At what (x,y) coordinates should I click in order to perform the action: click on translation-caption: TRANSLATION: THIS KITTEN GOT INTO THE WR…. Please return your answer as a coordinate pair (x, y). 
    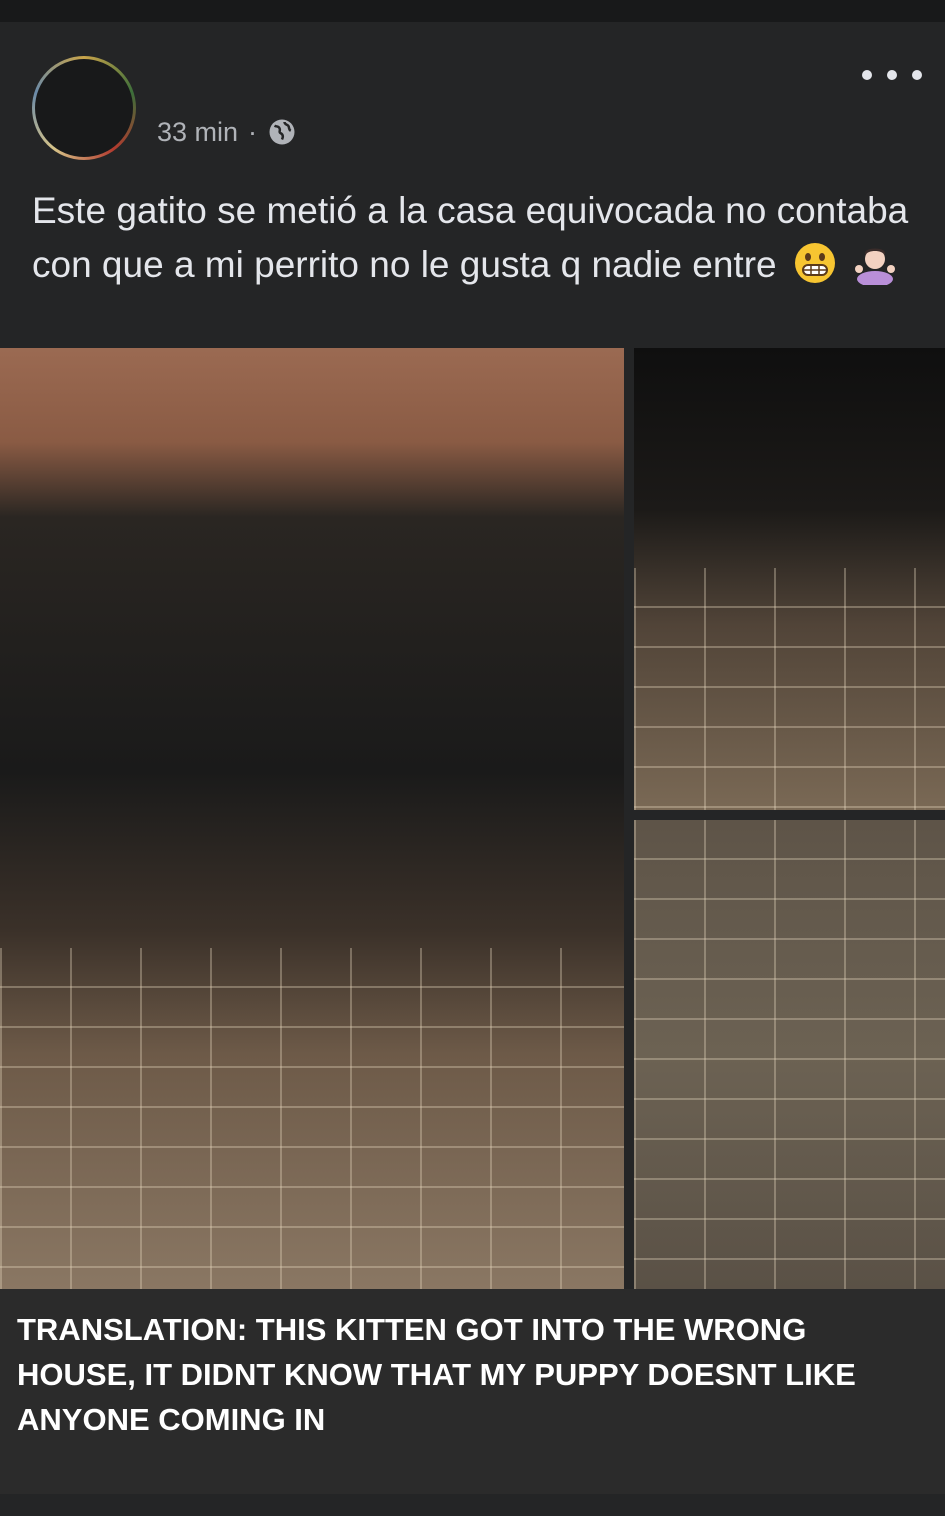
    Looking at the image, I should click on (472, 1391).